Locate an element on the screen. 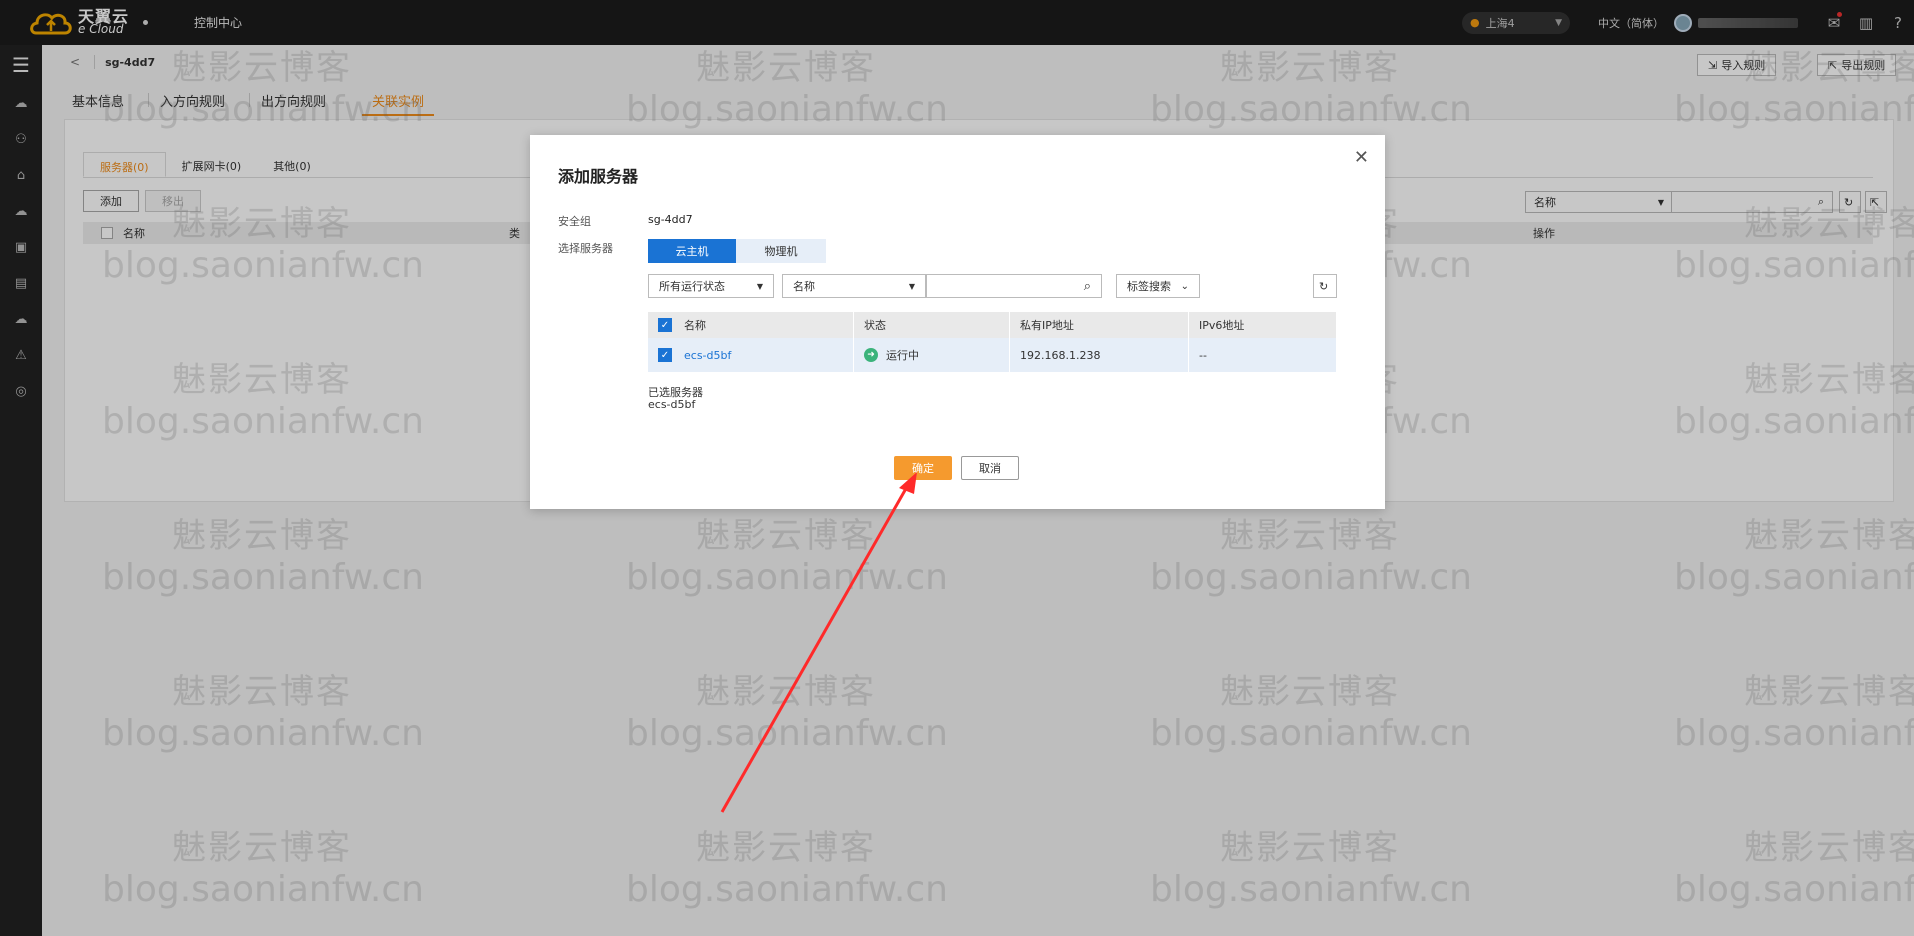 The image size is (1914, 936). dialog-title: 添加服务器 is located at coordinates (598, 176).